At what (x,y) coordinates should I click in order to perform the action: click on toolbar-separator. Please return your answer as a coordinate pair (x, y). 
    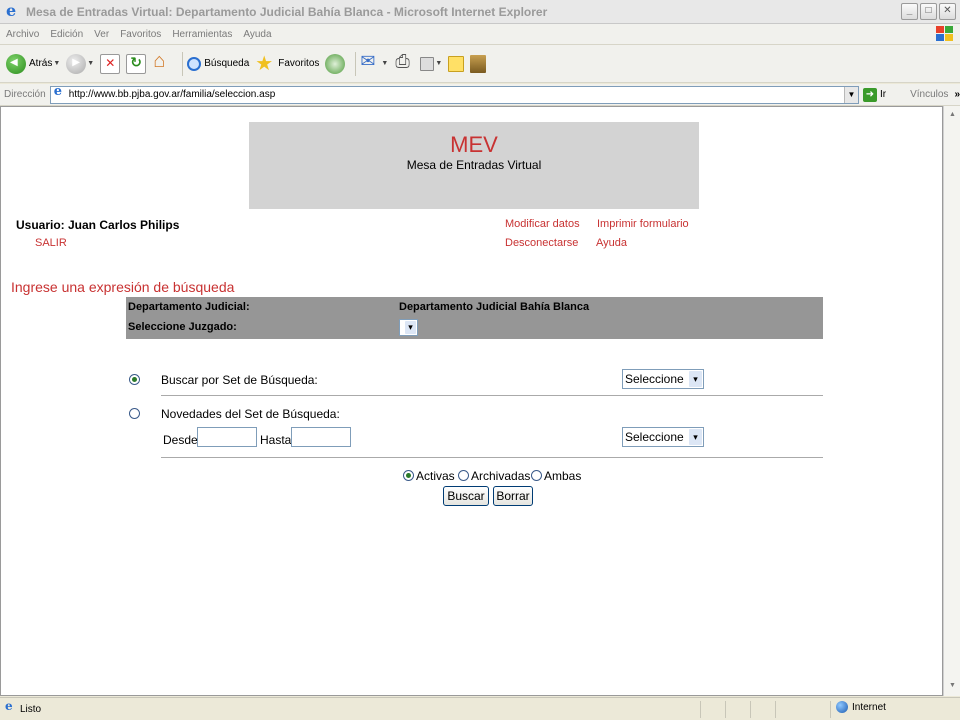
    Looking at the image, I should click on (356, 63).